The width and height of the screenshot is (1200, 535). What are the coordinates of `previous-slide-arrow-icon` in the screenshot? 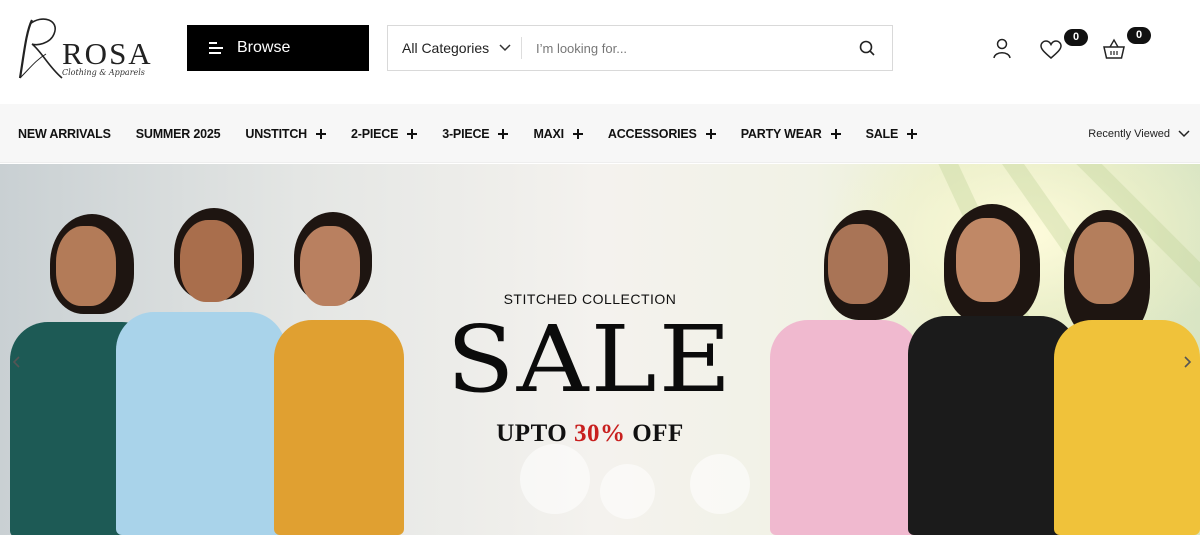 It's located at (16, 362).